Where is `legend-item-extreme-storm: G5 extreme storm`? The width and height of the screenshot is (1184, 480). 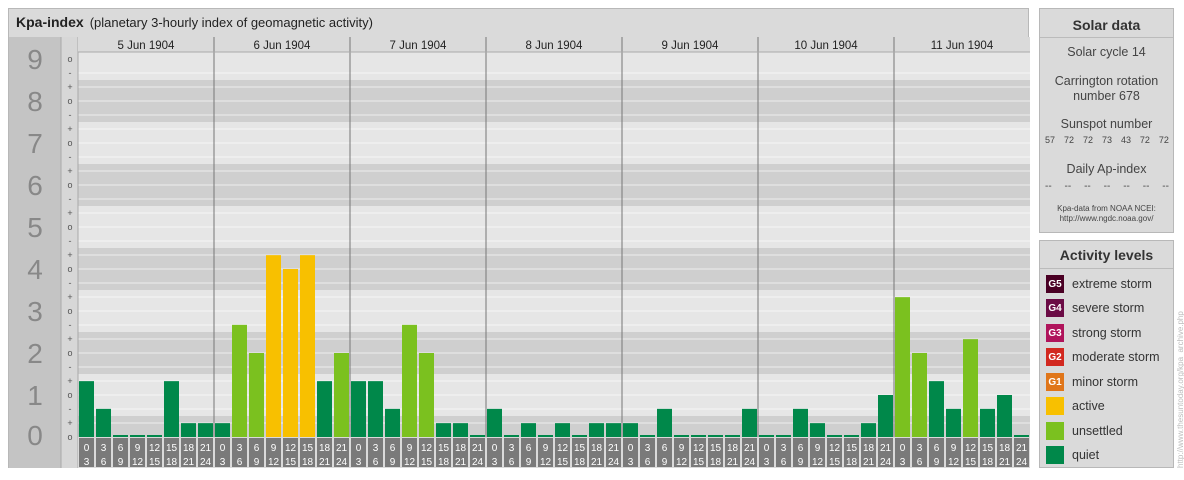 legend-item-extreme-storm: G5 extreme storm is located at coordinates (1099, 284).